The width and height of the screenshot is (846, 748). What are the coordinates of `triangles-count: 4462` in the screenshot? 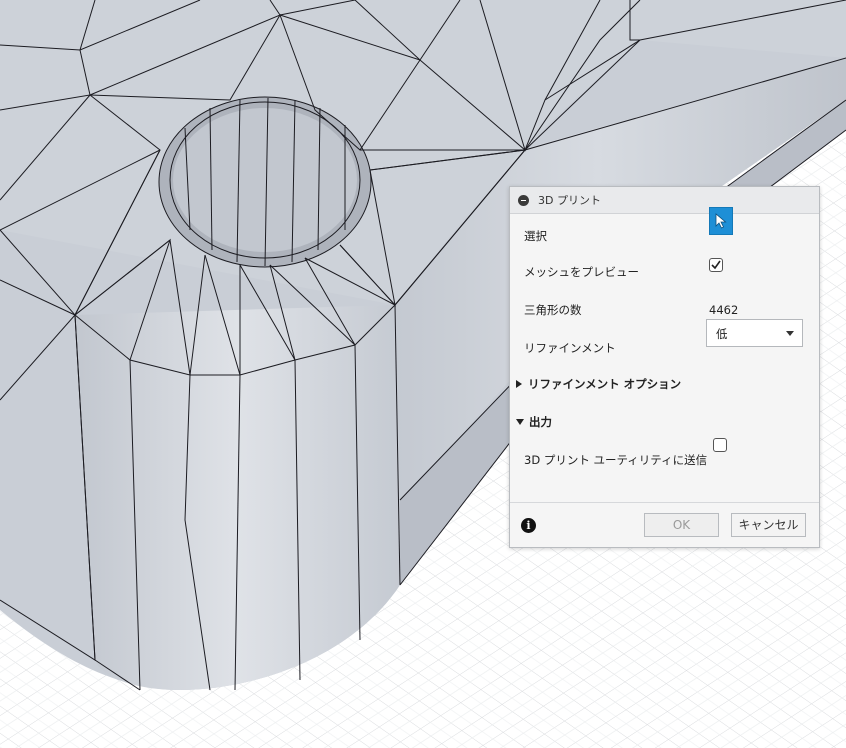 It's located at (724, 310).